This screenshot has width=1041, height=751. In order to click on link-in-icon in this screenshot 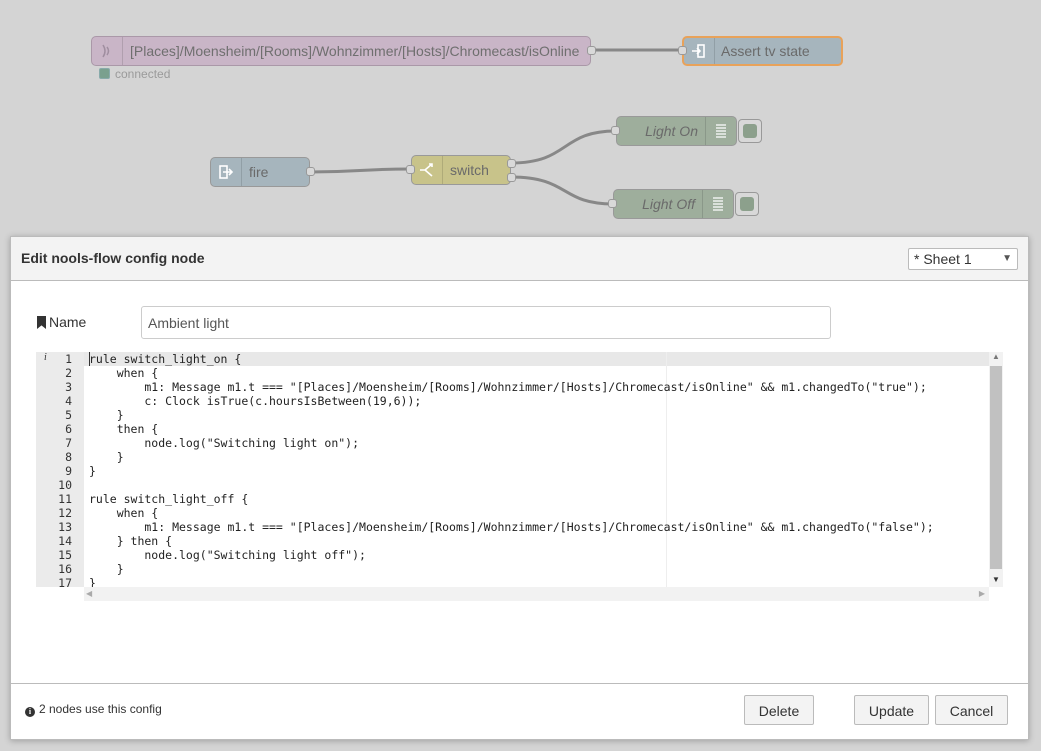, I will do `click(699, 51)`.